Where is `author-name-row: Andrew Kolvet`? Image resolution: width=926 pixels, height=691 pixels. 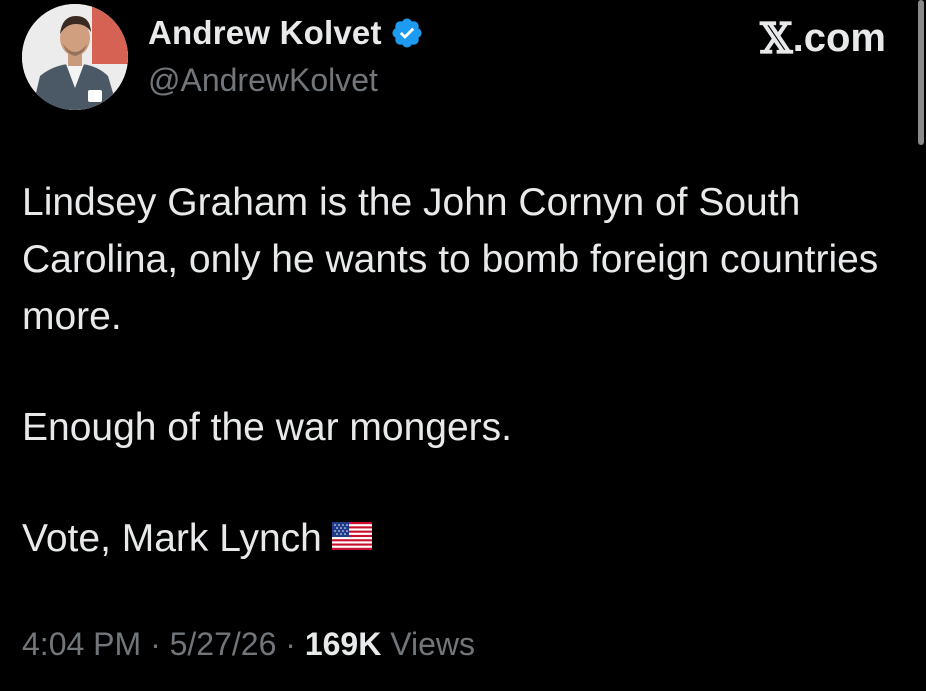 author-name-row: Andrew Kolvet is located at coordinates (286, 33).